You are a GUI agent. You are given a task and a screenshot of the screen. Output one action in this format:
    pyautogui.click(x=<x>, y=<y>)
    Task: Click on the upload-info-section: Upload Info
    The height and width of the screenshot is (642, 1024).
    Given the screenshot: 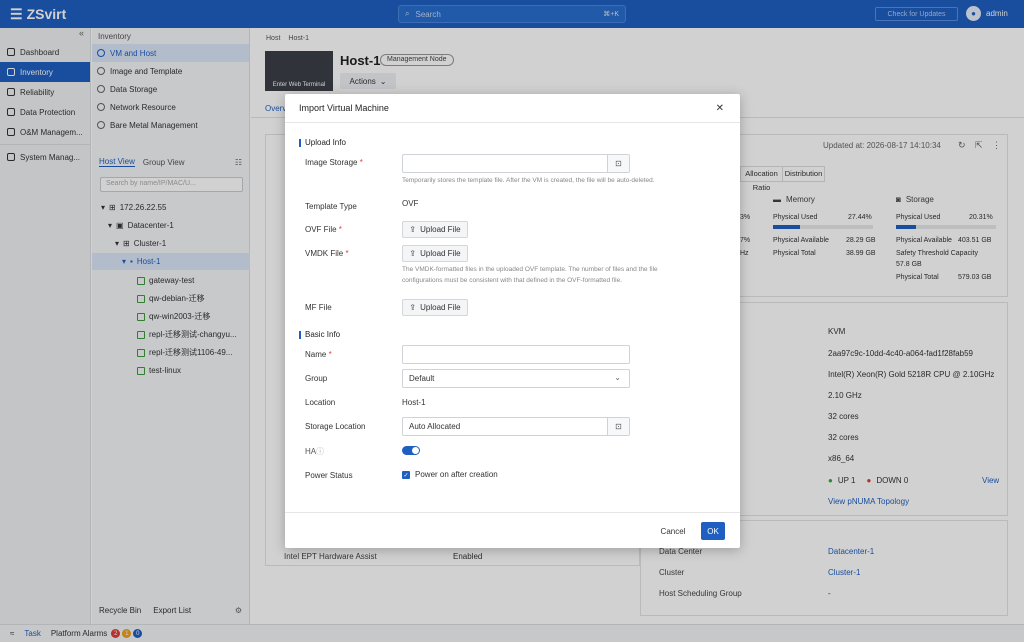 What is the action you would take?
    pyautogui.click(x=322, y=142)
    